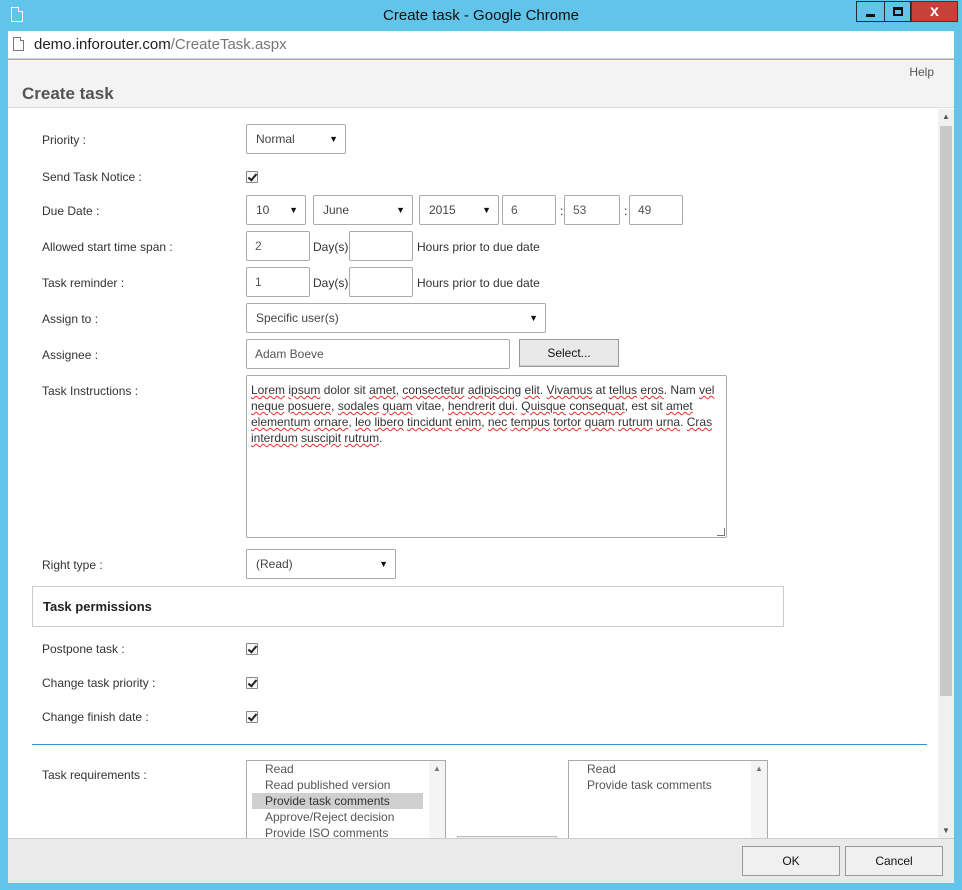  Describe the element at coordinates (494, 390) in the screenshot. I see `instruction-word: adipiscing` at that location.